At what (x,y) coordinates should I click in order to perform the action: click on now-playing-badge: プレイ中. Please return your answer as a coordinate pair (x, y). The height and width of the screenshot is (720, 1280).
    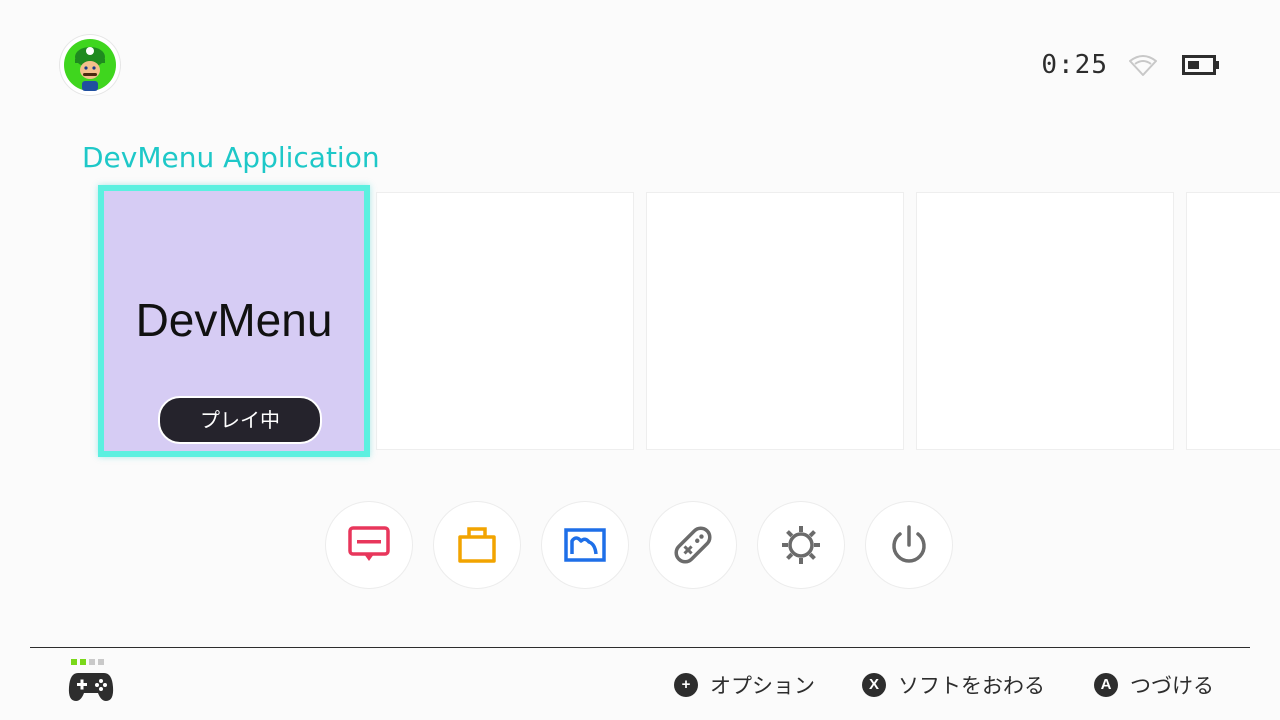
    Looking at the image, I should click on (240, 420).